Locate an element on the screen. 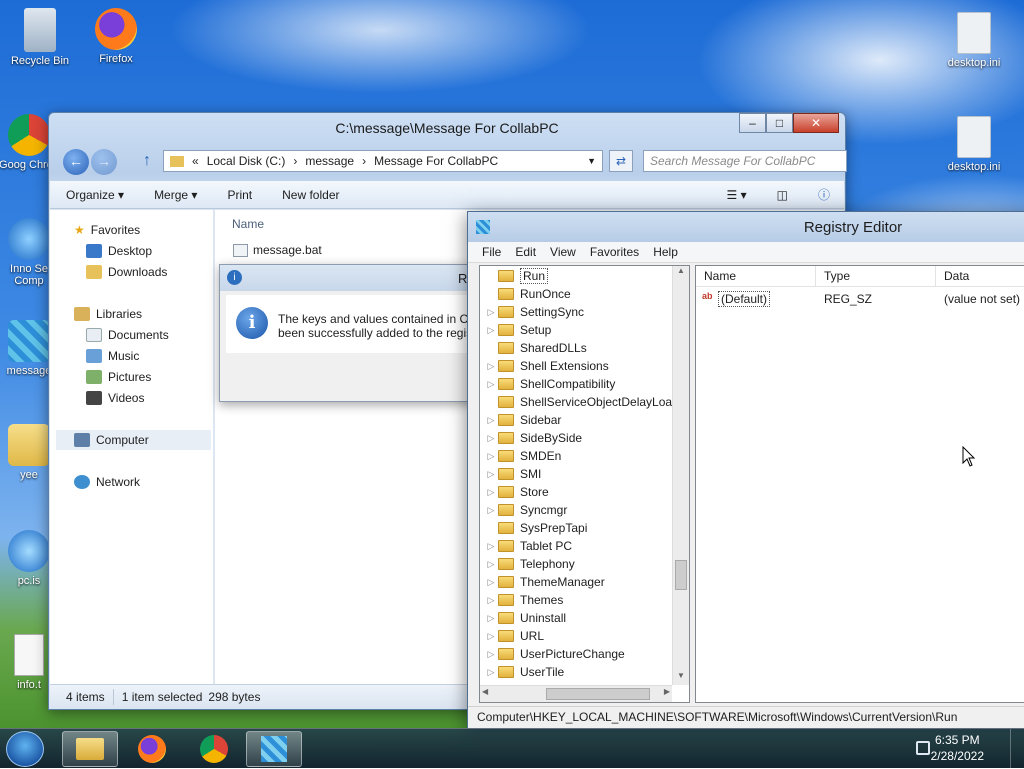  tree-item: ▷ Shell Extensions is located at coordinates (546, 366).